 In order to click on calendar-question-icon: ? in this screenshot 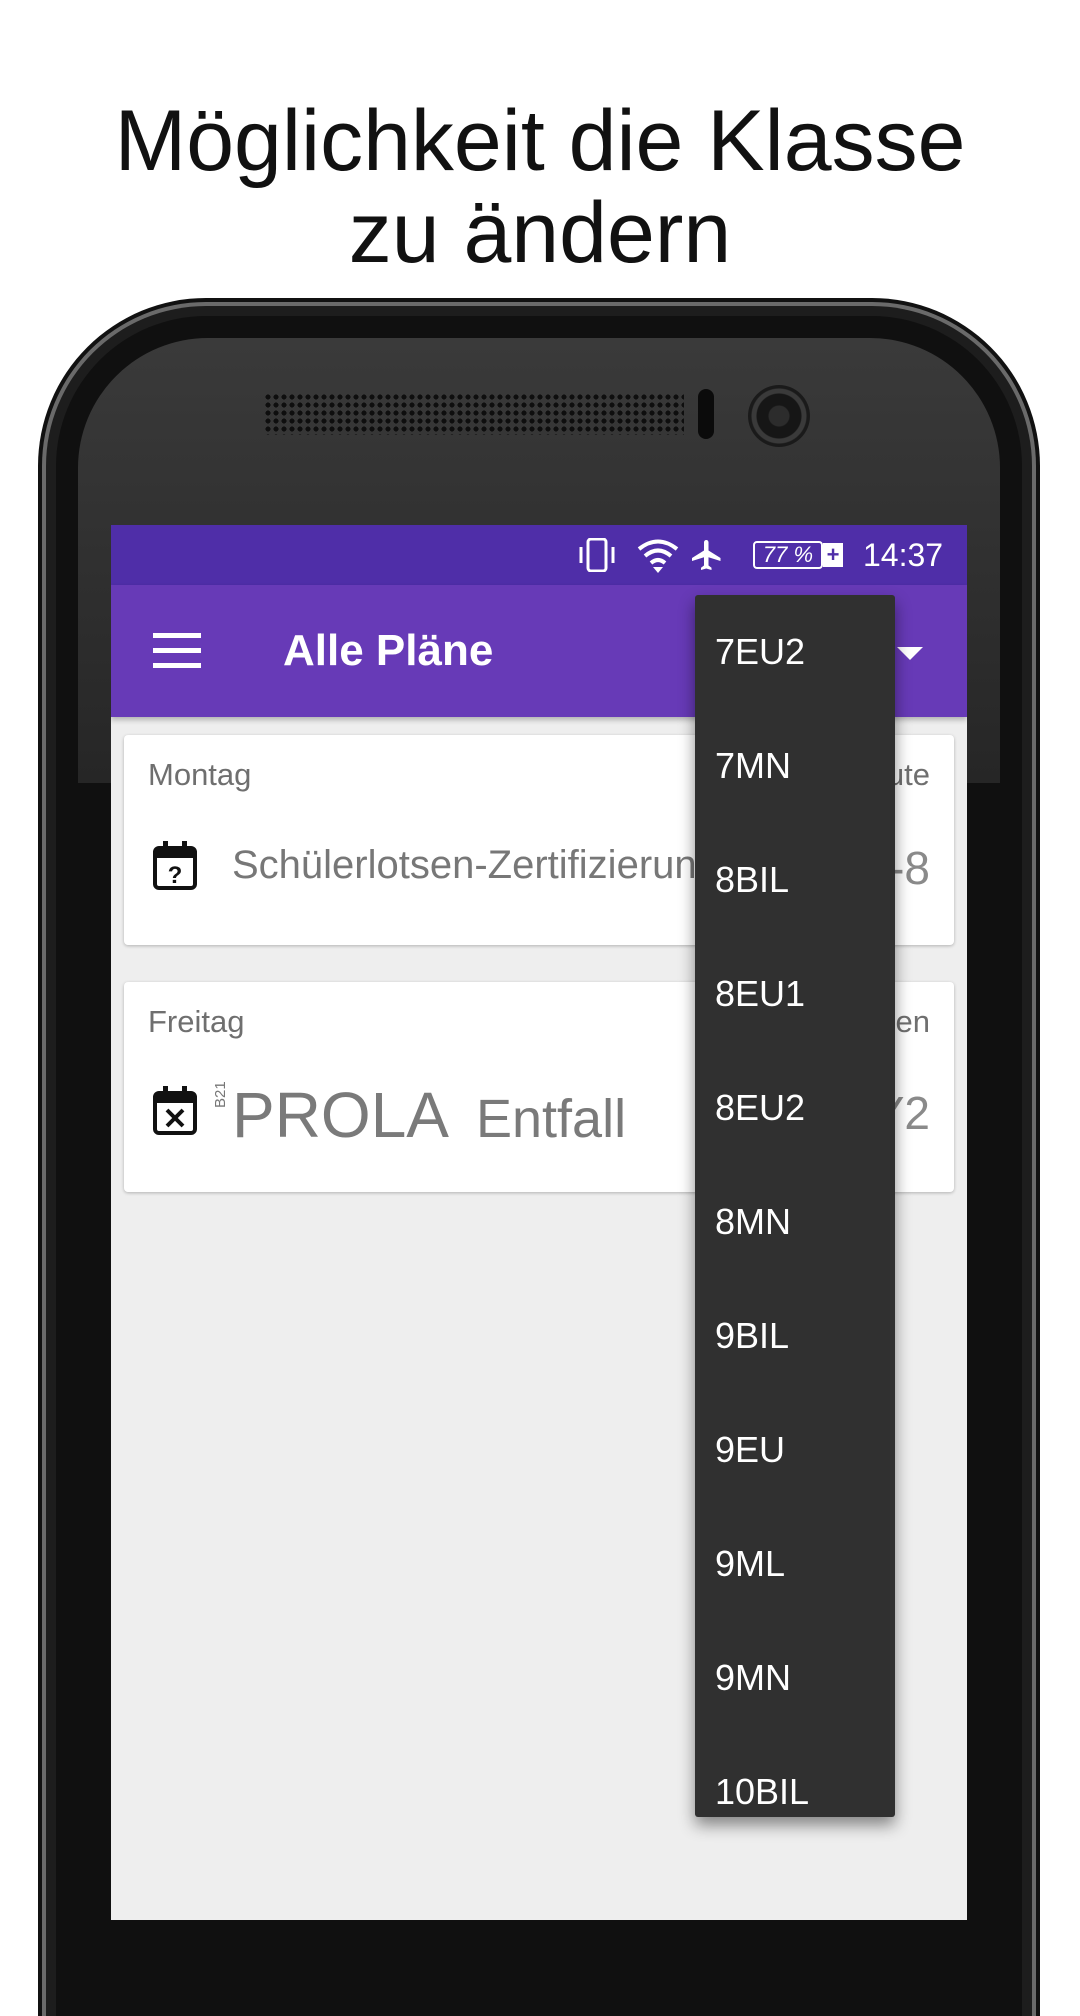, I will do `click(175, 865)`.